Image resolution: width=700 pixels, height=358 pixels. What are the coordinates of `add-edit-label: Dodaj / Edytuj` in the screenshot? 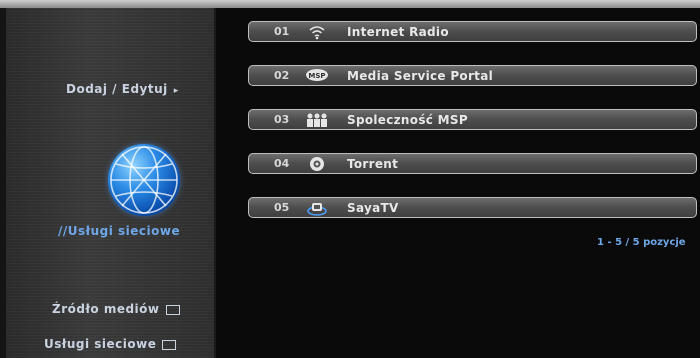 It's located at (117, 89).